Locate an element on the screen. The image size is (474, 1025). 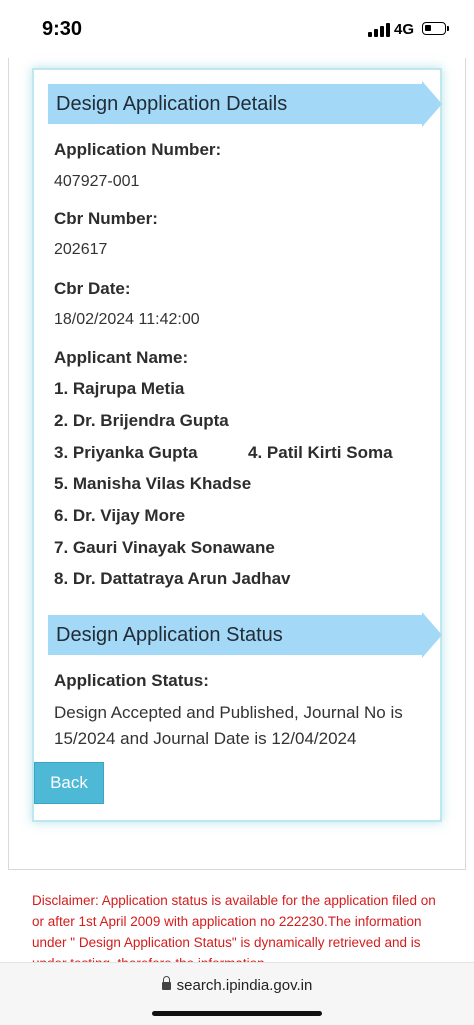
applicant-name-label: Applicant Name: is located at coordinates (121, 357).